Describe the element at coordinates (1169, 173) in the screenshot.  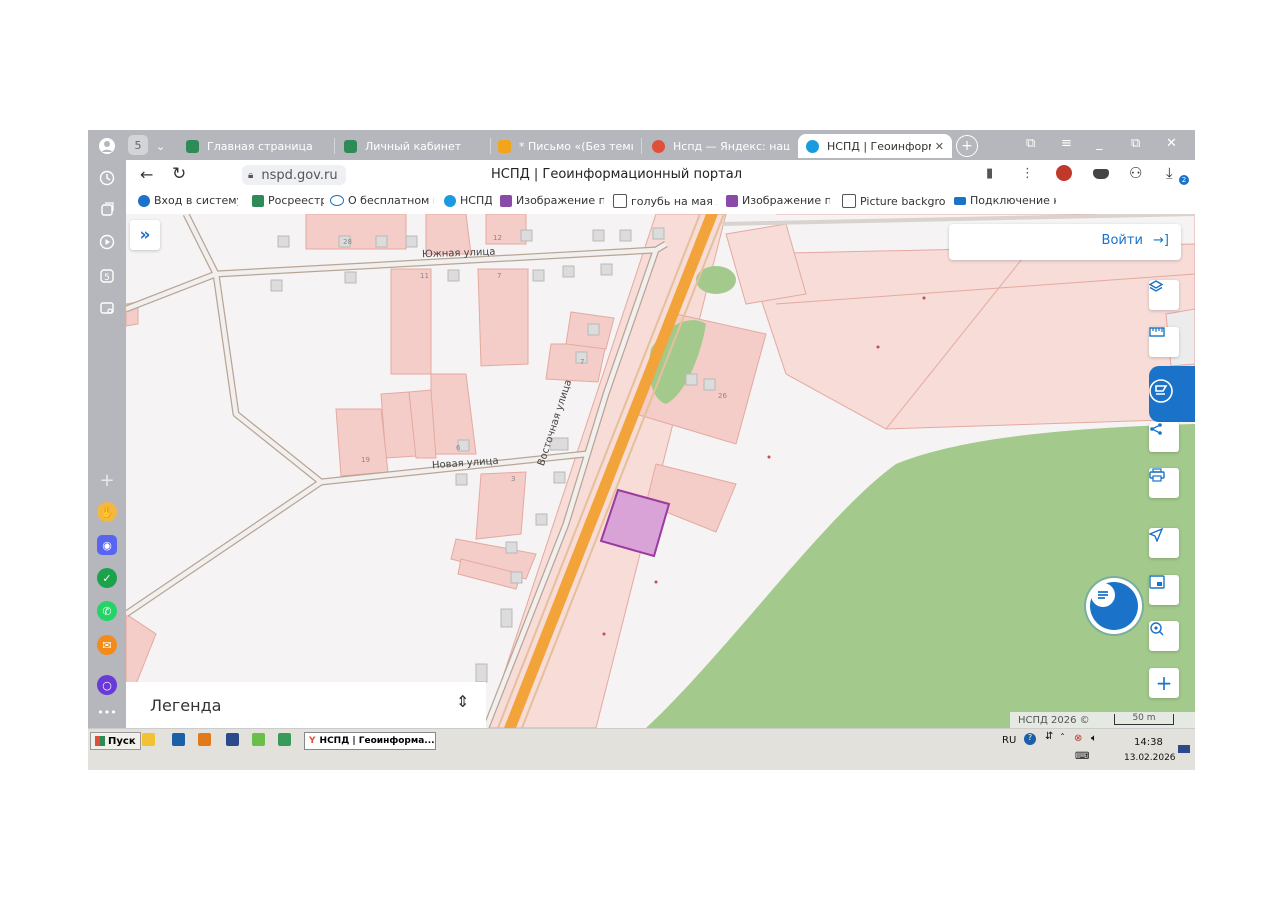
I see `downloads-icon: ⤓` at that location.